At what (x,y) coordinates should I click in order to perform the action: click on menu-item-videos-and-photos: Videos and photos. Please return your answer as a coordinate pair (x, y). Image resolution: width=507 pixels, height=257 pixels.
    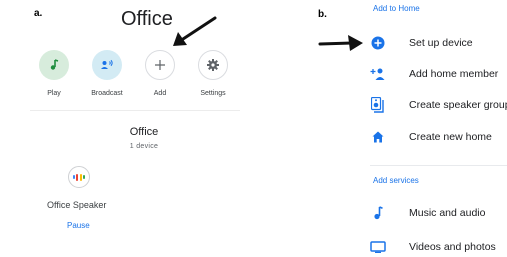
    Looking at the image, I should click on (433, 247).